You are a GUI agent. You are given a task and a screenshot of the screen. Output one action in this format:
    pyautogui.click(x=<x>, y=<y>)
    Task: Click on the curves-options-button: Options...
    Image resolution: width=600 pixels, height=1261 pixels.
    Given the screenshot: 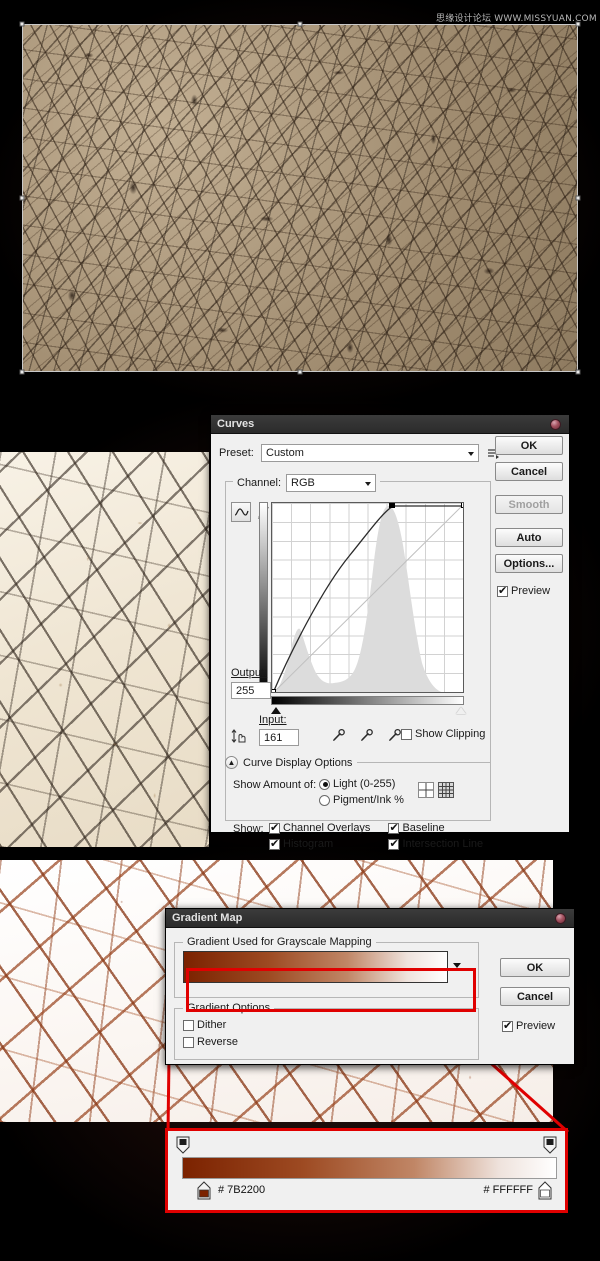 What is the action you would take?
    pyautogui.click(x=529, y=563)
    